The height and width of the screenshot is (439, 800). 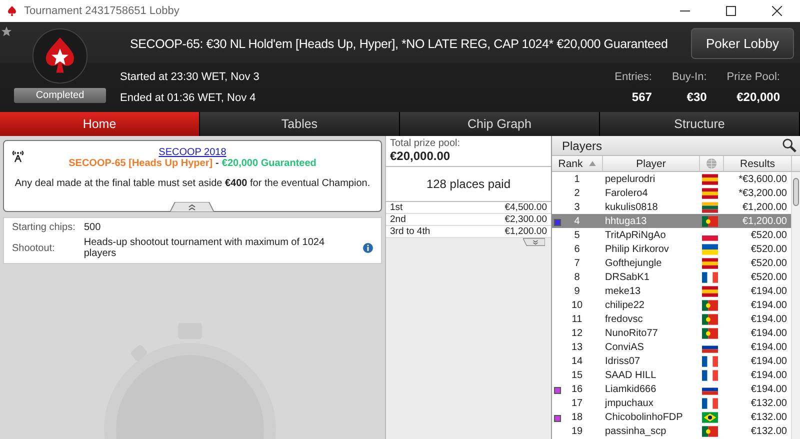 What do you see at coordinates (577, 333) in the screenshot?
I see `rank-cell: 12` at bounding box center [577, 333].